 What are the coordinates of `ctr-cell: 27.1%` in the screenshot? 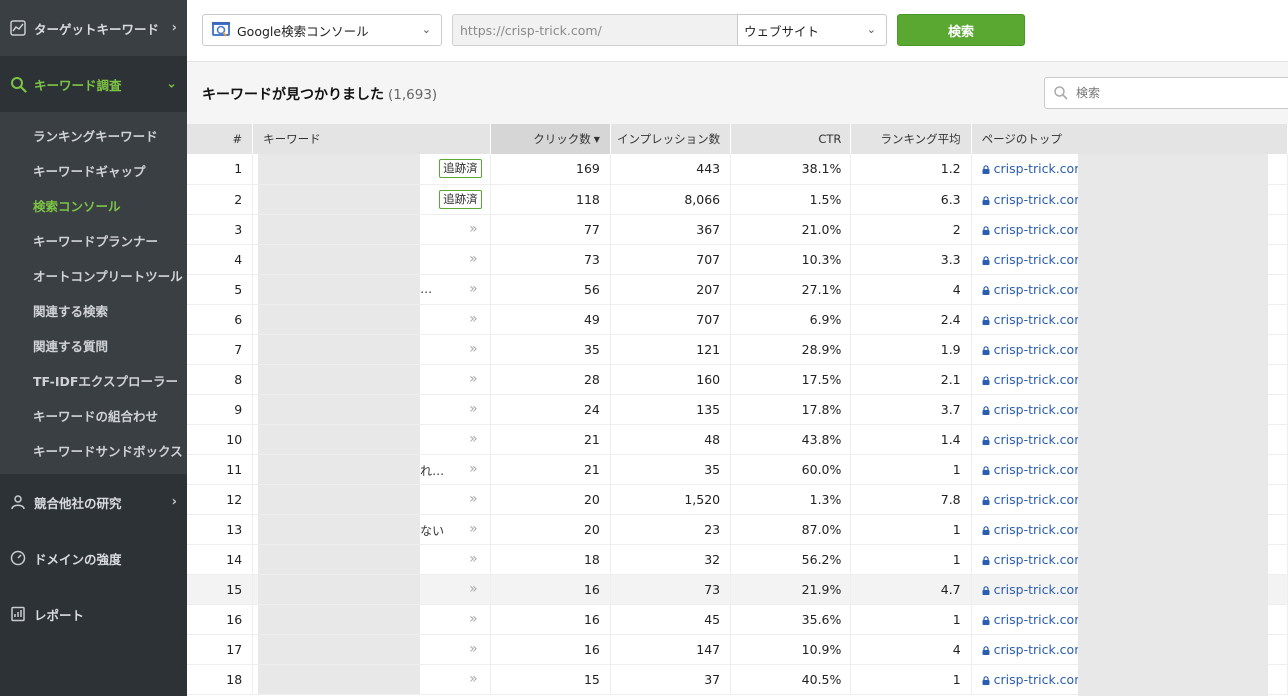 It's located at (791, 289).